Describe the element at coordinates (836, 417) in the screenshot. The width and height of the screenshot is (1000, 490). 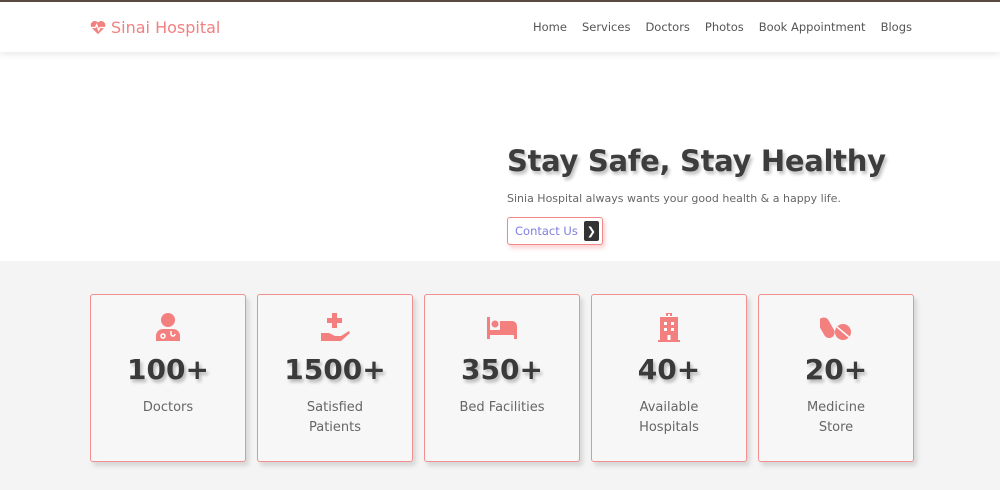
I see `stat-label: Medicine Store` at that location.